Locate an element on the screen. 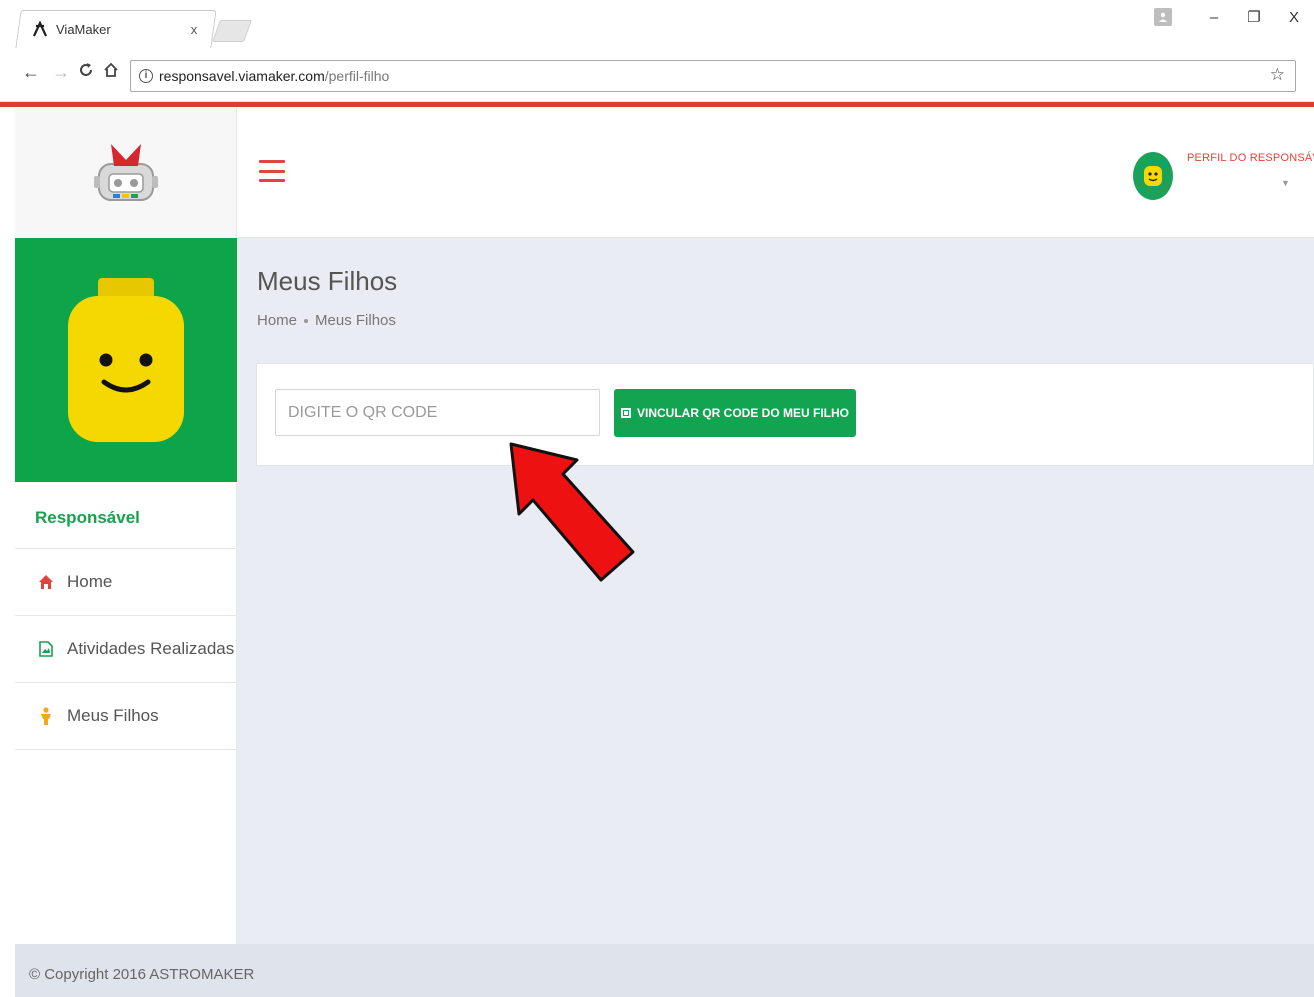 The width and height of the screenshot is (1314, 997). qr-code-card: VINCULAR QR CODE DO MEU FILHO is located at coordinates (785, 414).